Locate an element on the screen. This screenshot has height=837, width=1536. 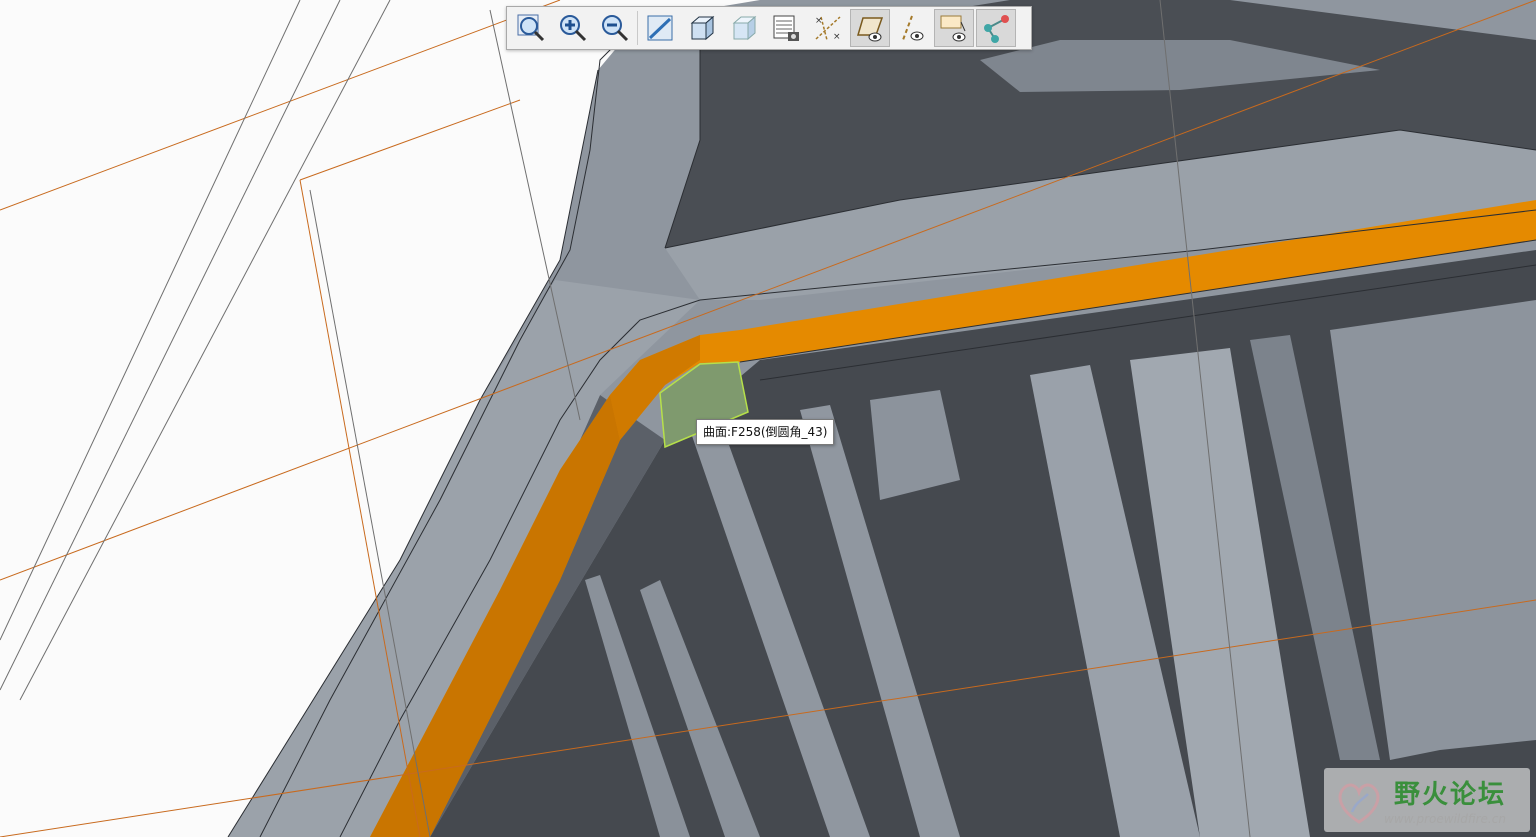
view-manager-button is located at coordinates (786, 28).